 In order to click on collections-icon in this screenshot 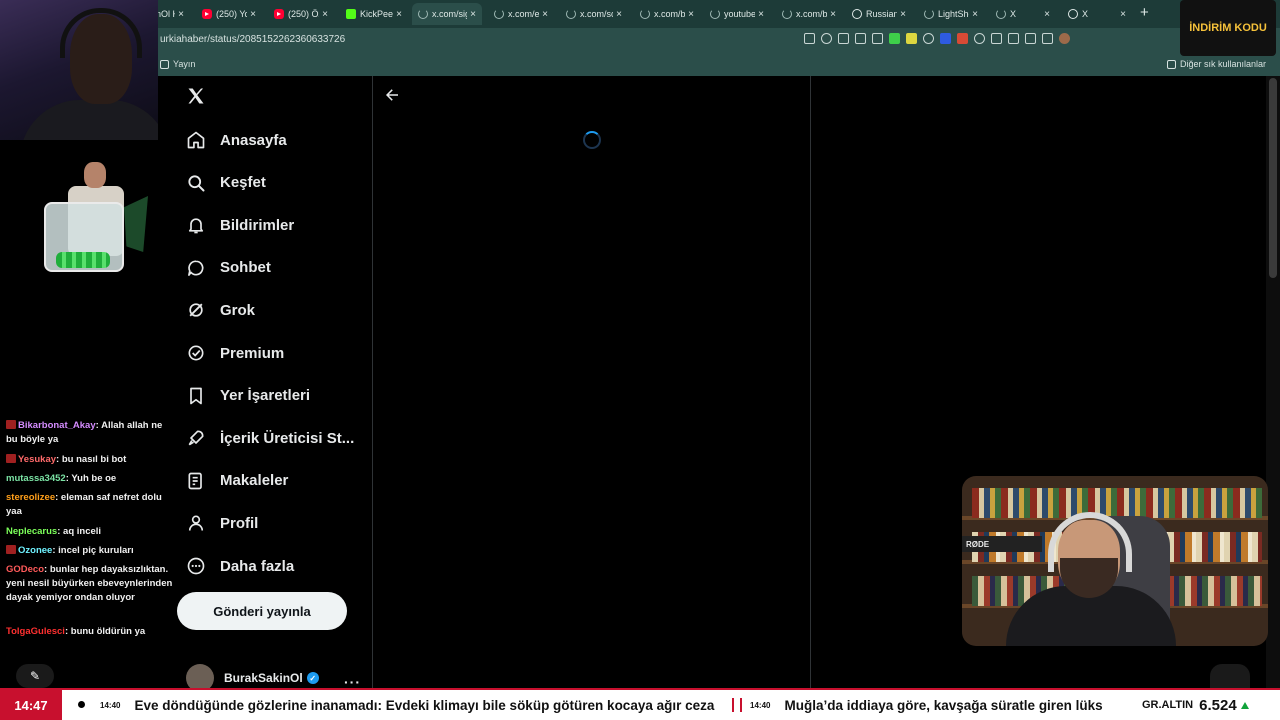, I will do `click(1047, 38)`.